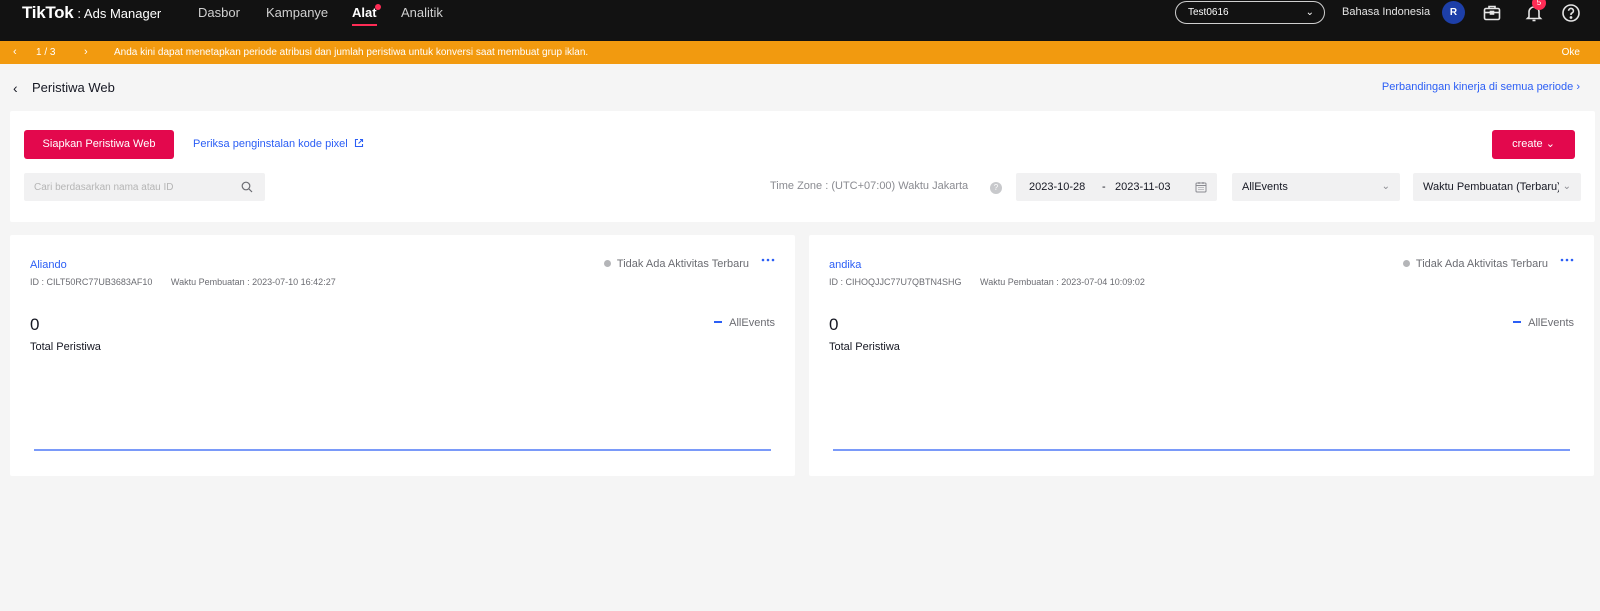 This screenshot has height=611, width=1600. What do you see at coordinates (247, 187) in the screenshot?
I see `search-icon` at bounding box center [247, 187].